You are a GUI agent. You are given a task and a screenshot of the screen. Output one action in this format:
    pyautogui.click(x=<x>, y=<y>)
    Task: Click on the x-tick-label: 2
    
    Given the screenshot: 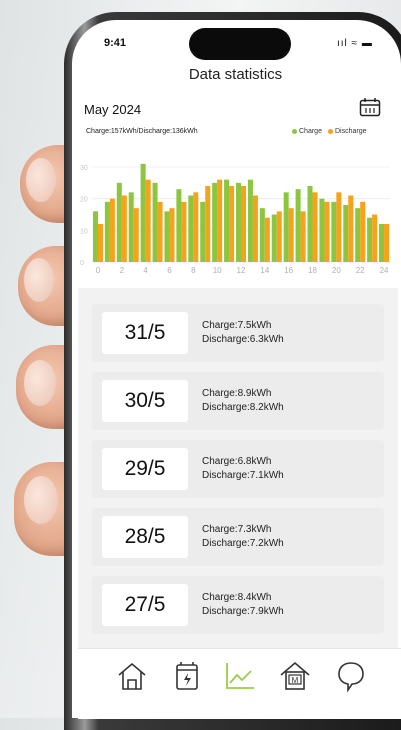 What is the action you would take?
    pyautogui.click(x=122, y=270)
    